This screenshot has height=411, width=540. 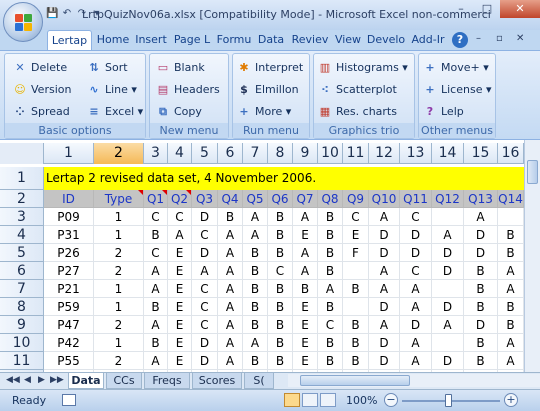 What do you see at coordinates (511, 199) in the screenshot?
I see `header-cell: Q14` at bounding box center [511, 199].